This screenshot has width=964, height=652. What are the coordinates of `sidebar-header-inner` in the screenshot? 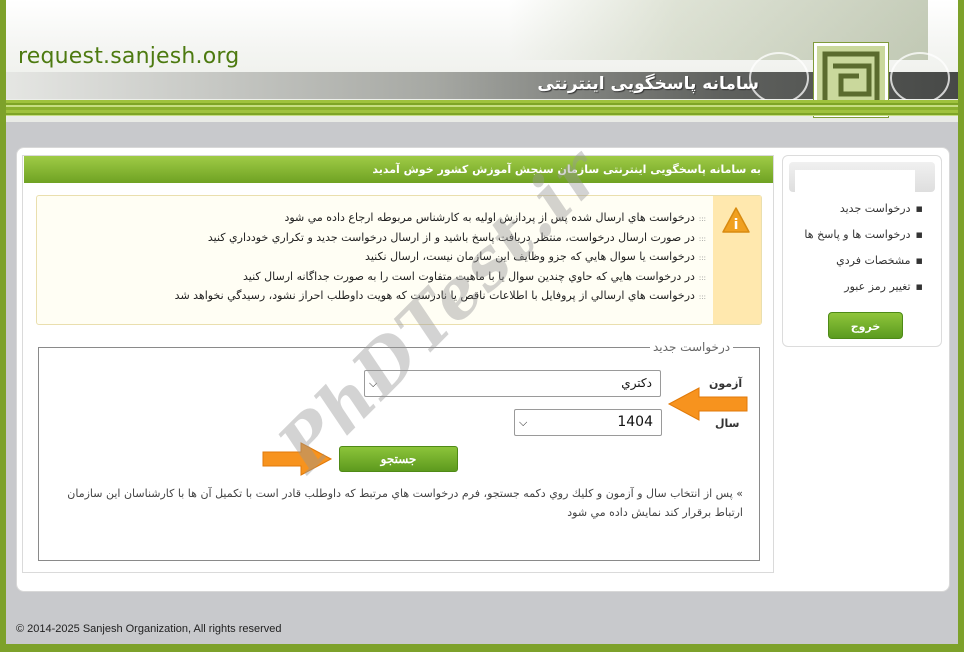 It's located at (855, 182).